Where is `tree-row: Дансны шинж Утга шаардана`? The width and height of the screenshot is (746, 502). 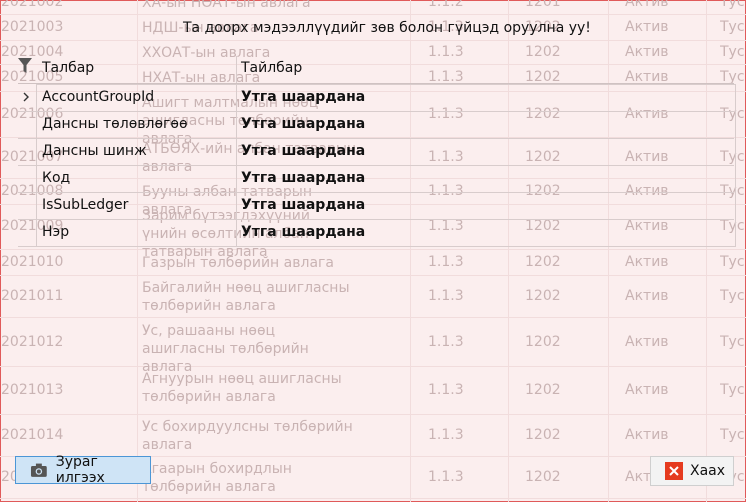
tree-row: Дансны шинж Утга шаардана is located at coordinates (376, 152).